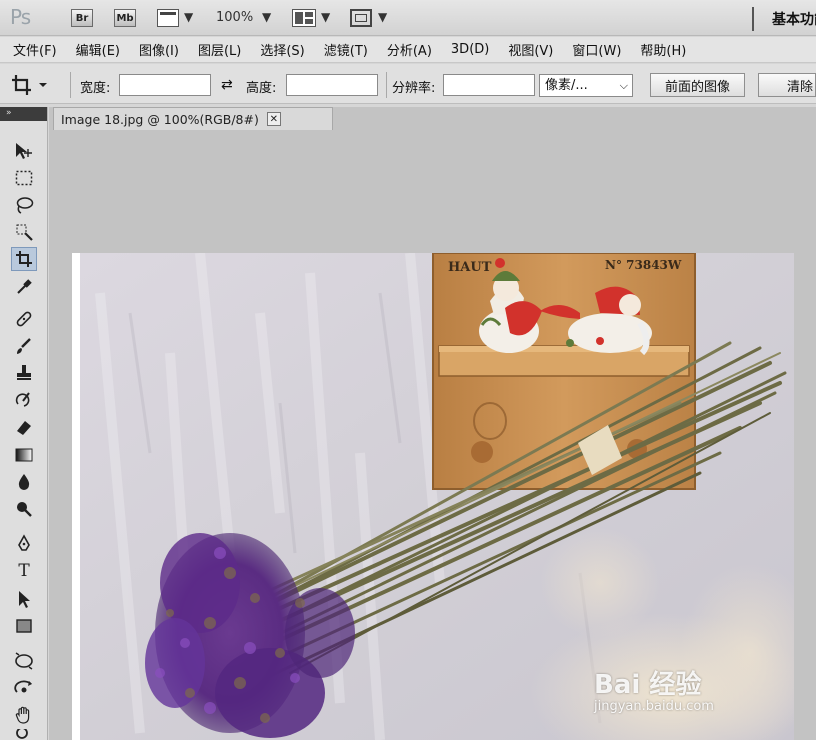  What do you see at coordinates (159, 49) in the screenshot?
I see `menu-image: 图像(I)` at bounding box center [159, 49].